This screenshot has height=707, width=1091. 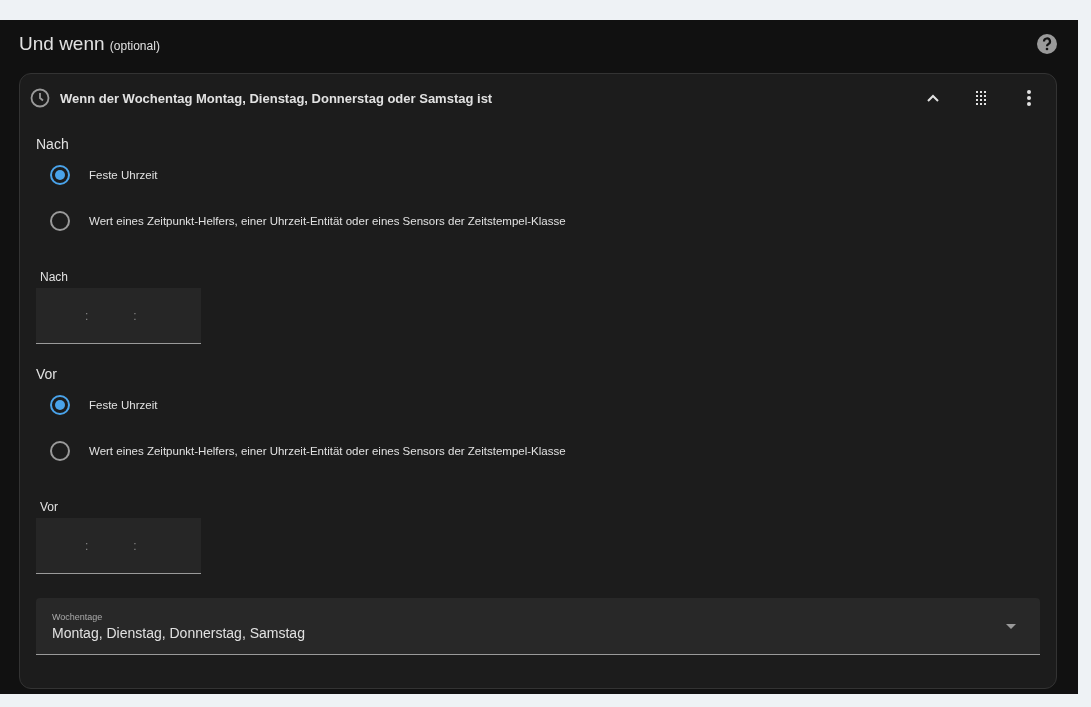 I want to click on group-heading: Vor, so click(x=47, y=374).